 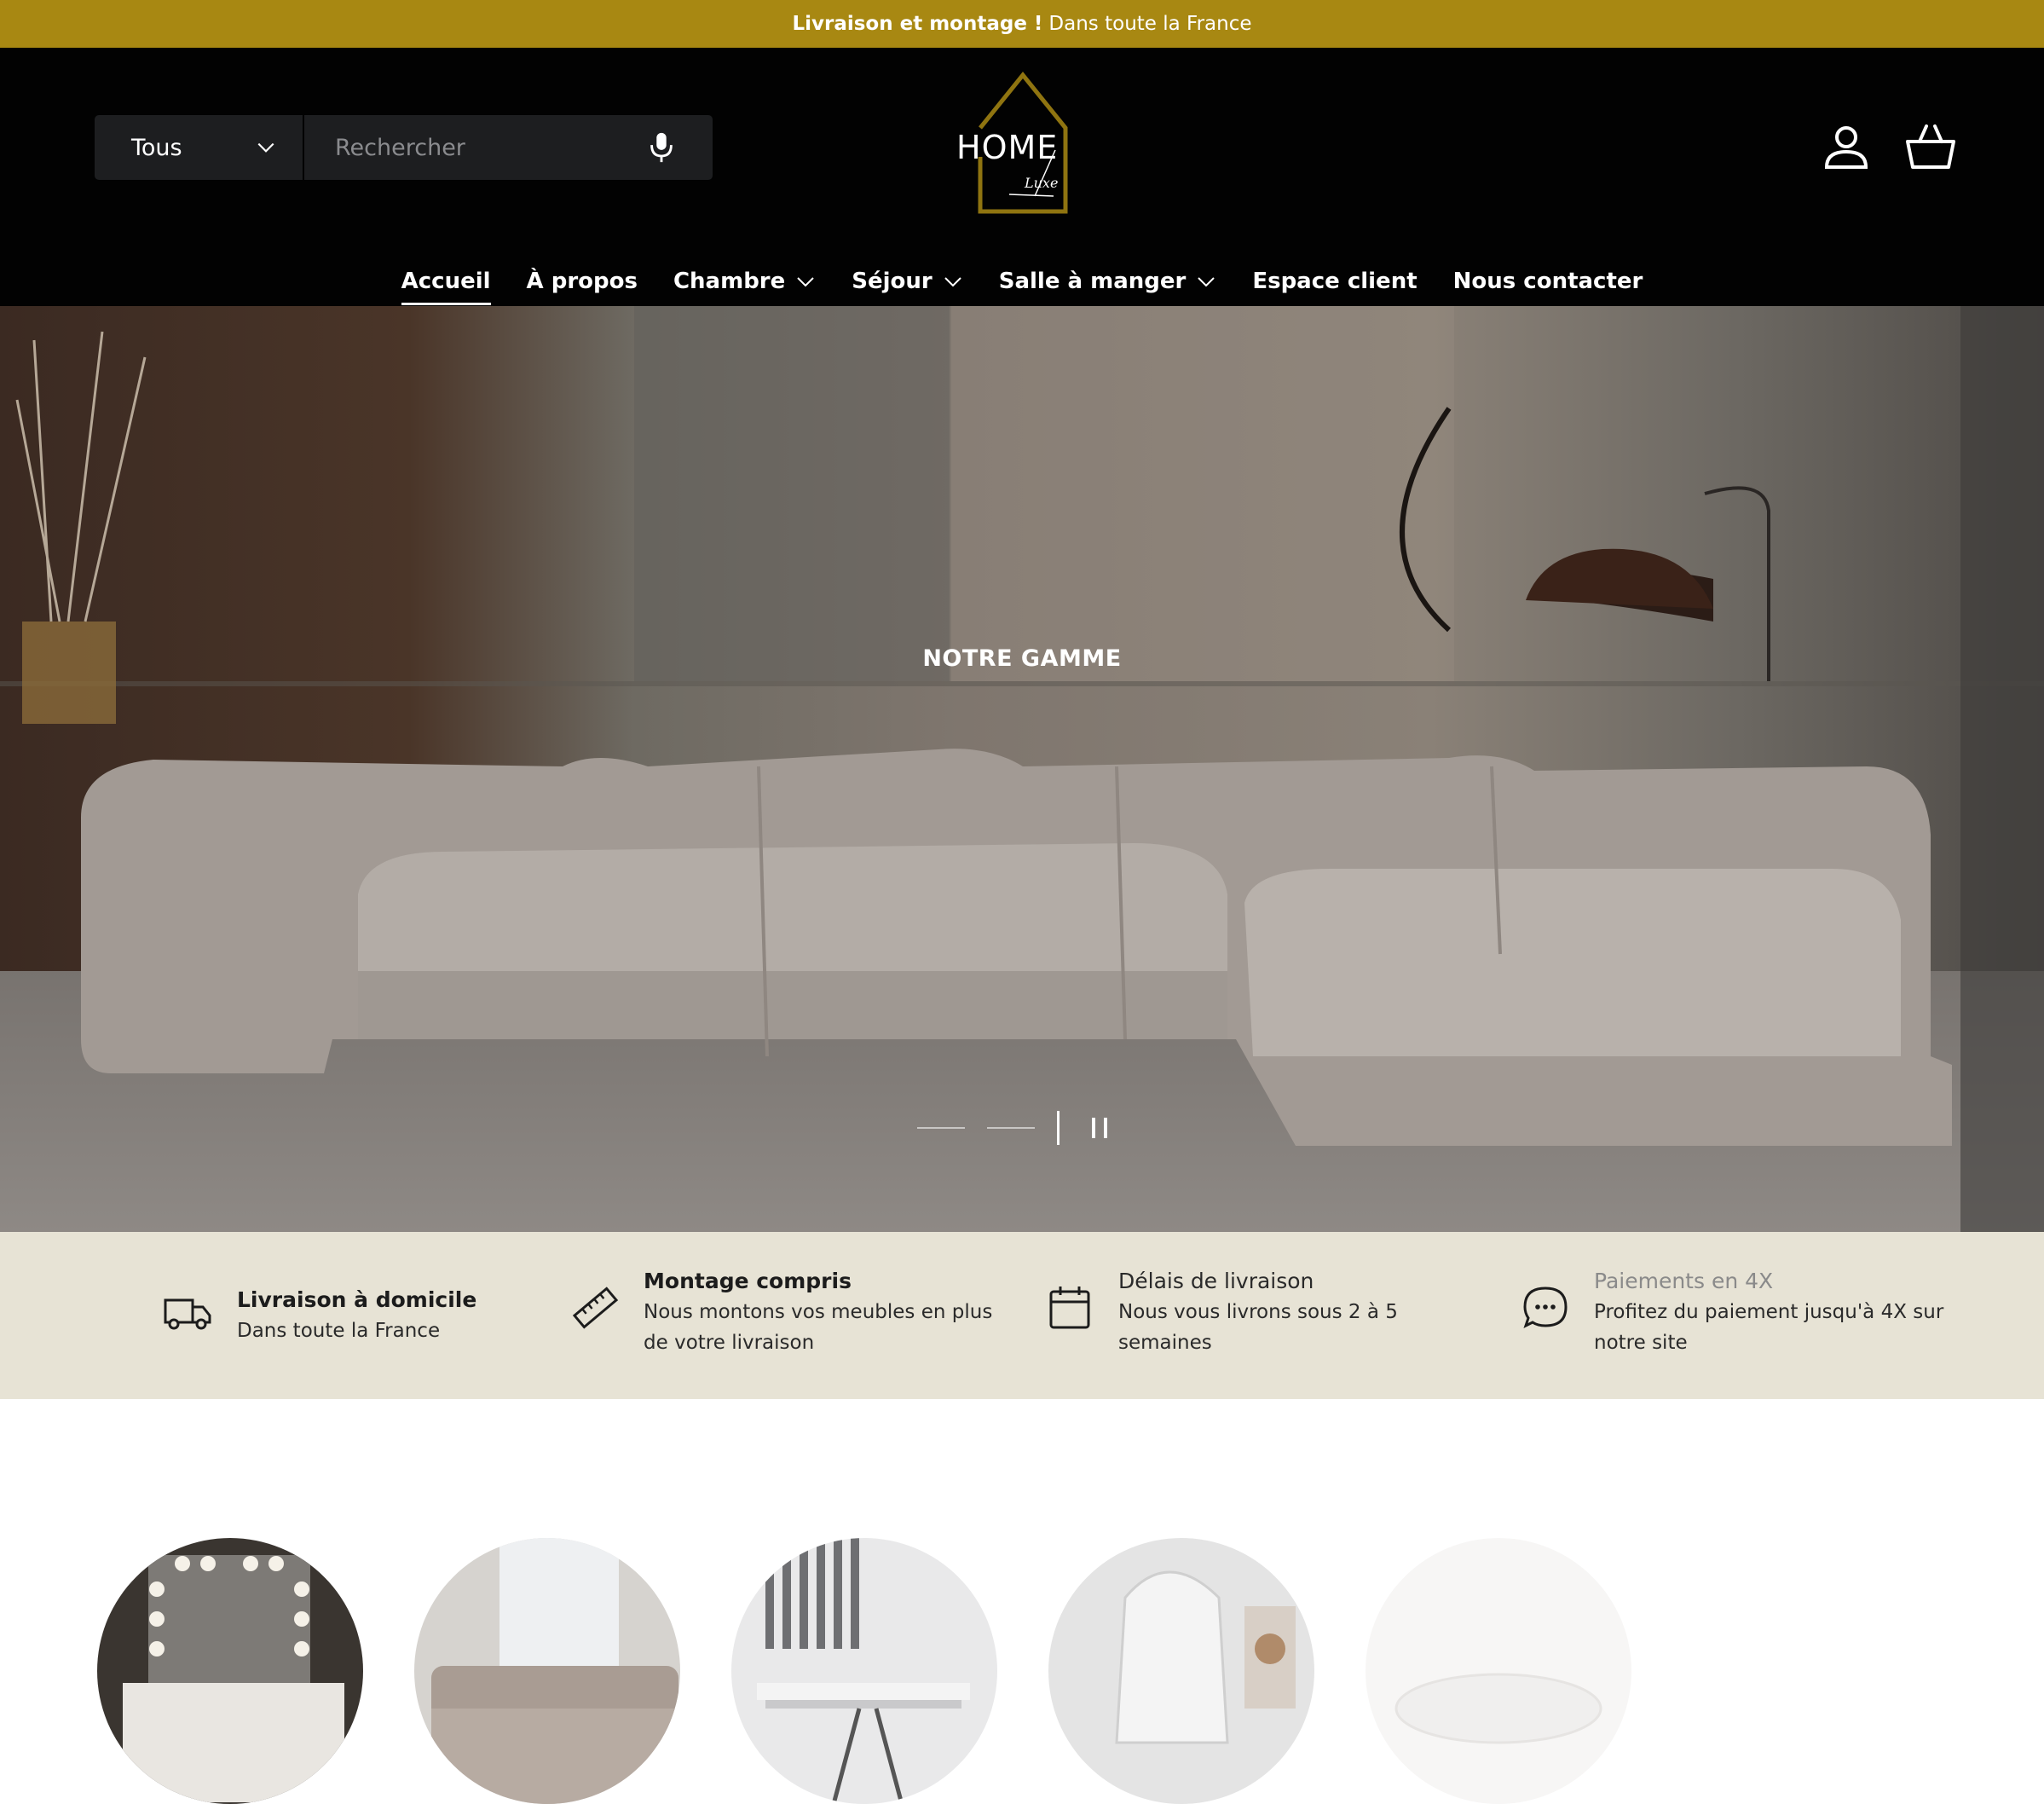 What do you see at coordinates (1058, 1128) in the screenshot?
I see `slide-dot-active` at bounding box center [1058, 1128].